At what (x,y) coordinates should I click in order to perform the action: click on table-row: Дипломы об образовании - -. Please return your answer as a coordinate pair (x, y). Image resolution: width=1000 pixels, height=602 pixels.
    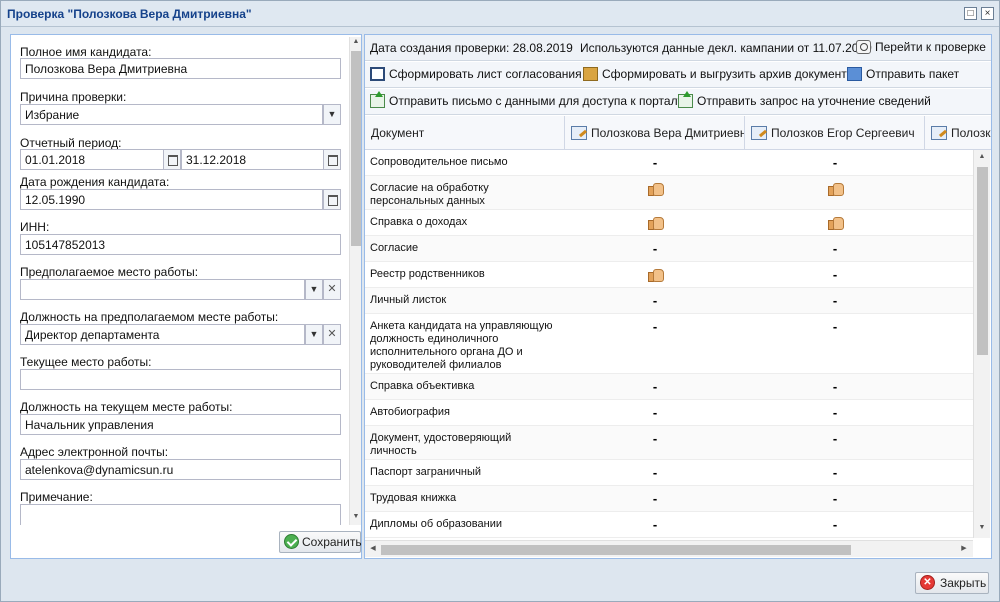
    Looking at the image, I should click on (669, 525).